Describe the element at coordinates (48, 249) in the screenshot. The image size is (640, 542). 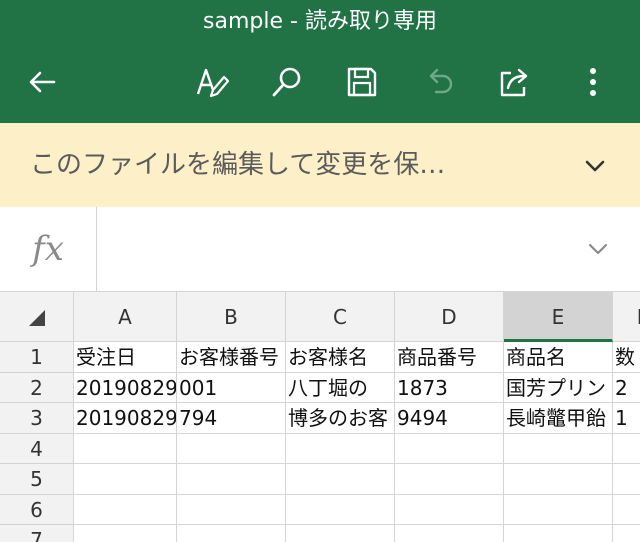
I see `fx-label: fx` at that location.